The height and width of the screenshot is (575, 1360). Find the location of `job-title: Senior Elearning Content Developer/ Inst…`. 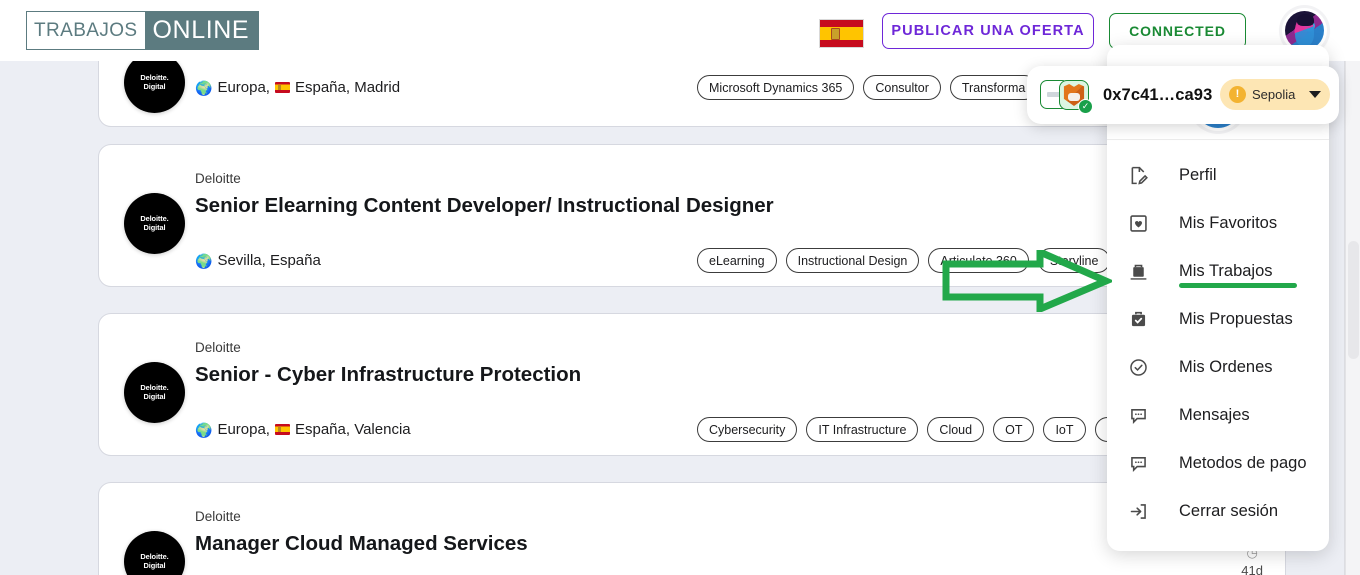

job-title: Senior Elearning Content Developer/ Inst… is located at coordinates (484, 206).